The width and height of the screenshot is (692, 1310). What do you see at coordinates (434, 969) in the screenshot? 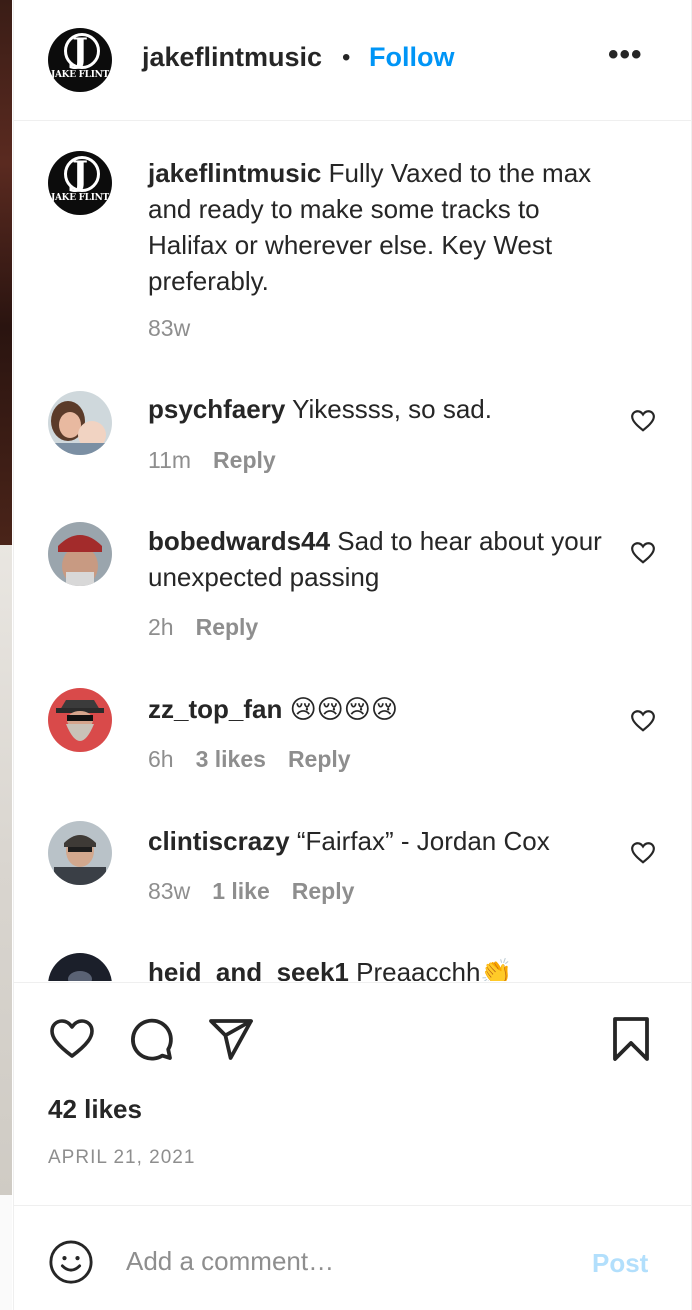
I see `comment-body: Preaacchh👏` at bounding box center [434, 969].